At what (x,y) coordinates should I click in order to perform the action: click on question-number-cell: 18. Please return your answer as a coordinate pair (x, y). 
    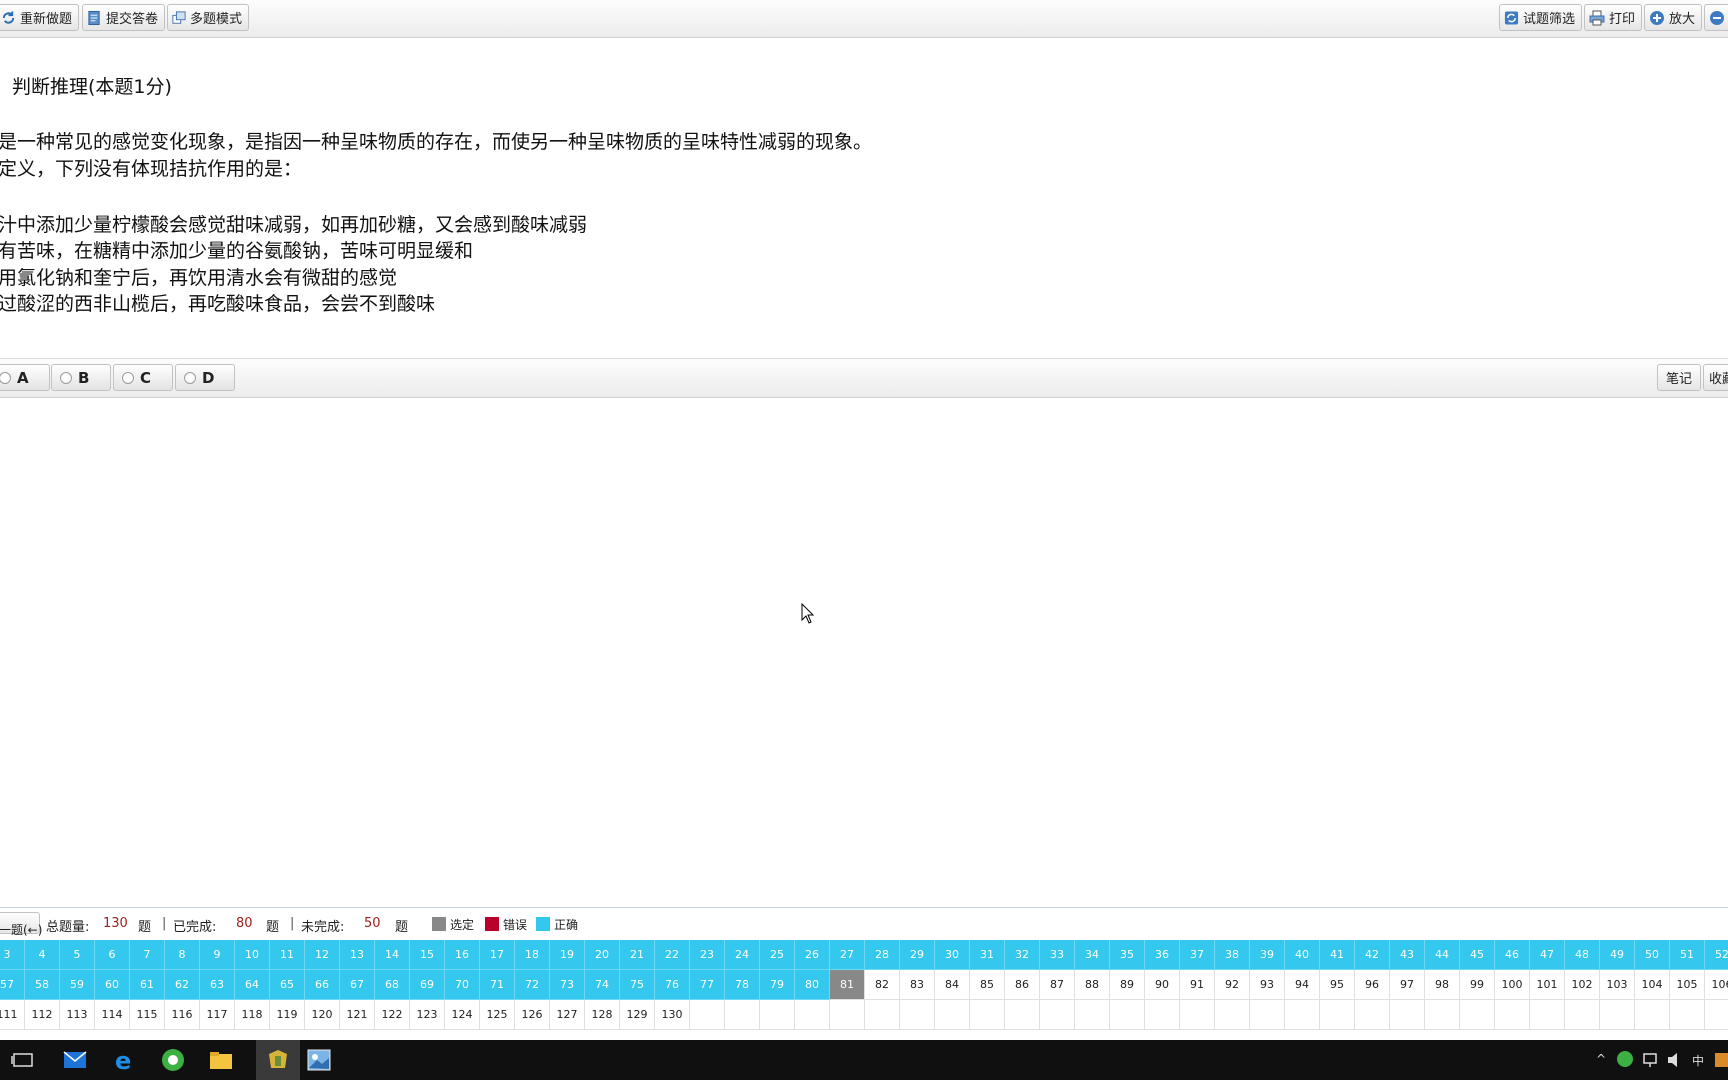
    Looking at the image, I should click on (532, 955).